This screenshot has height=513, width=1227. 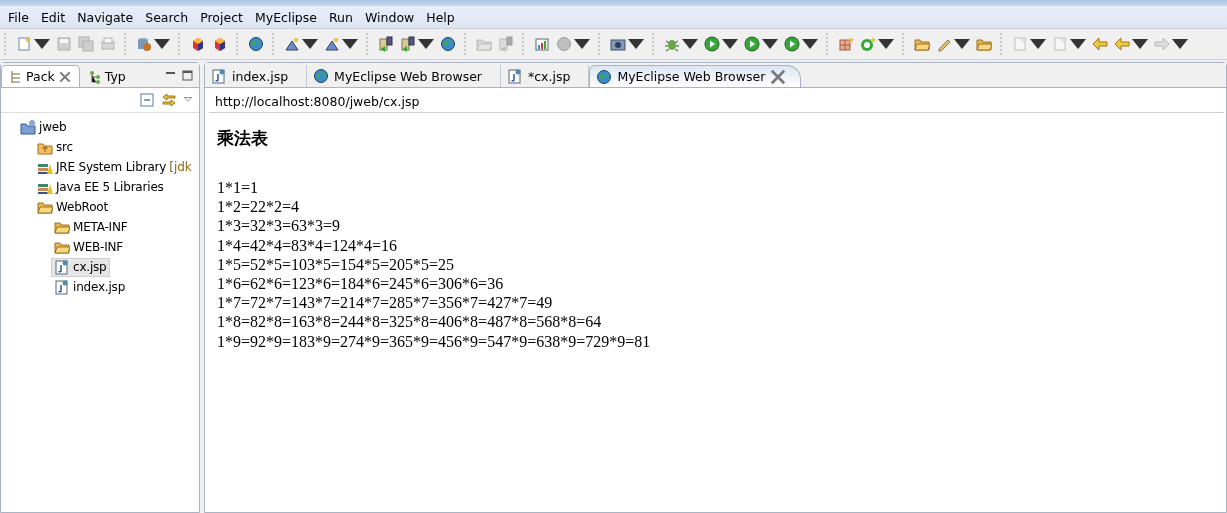 I want to click on table-line: 1*8=82*8=163*8=244*8=325*8=406*8=487*8=568*8=64, so click(x=410, y=322).